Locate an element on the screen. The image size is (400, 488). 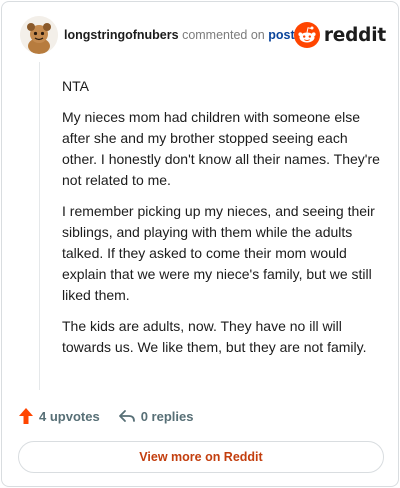
comment-paragraph: NTA is located at coordinates (75, 86).